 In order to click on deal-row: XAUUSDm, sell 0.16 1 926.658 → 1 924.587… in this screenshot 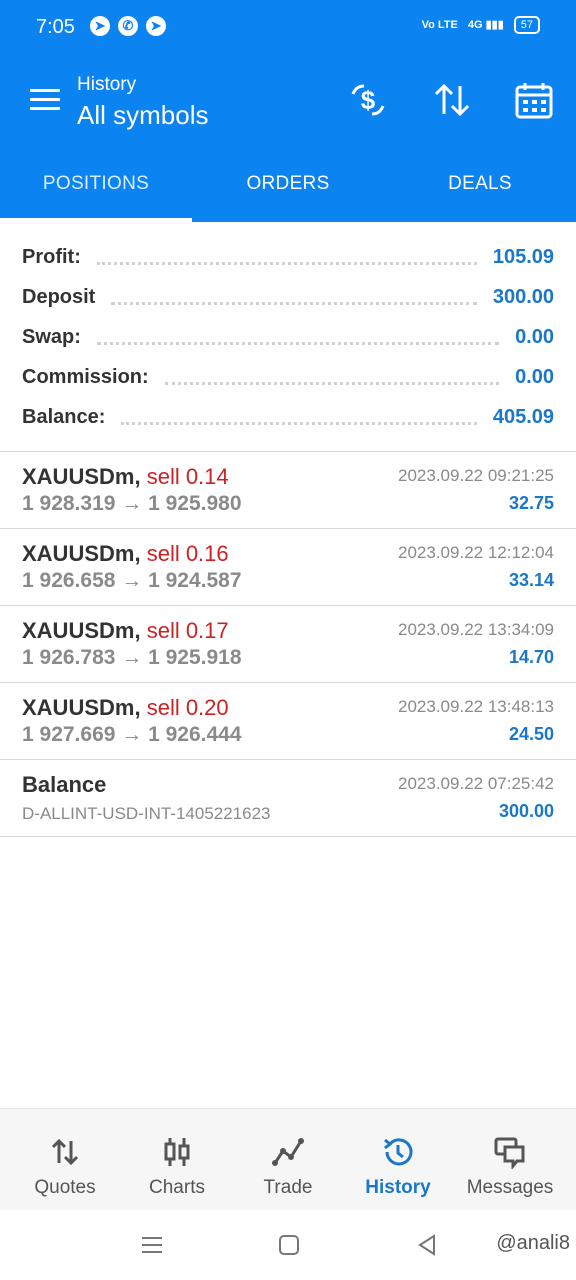, I will do `click(288, 567)`.